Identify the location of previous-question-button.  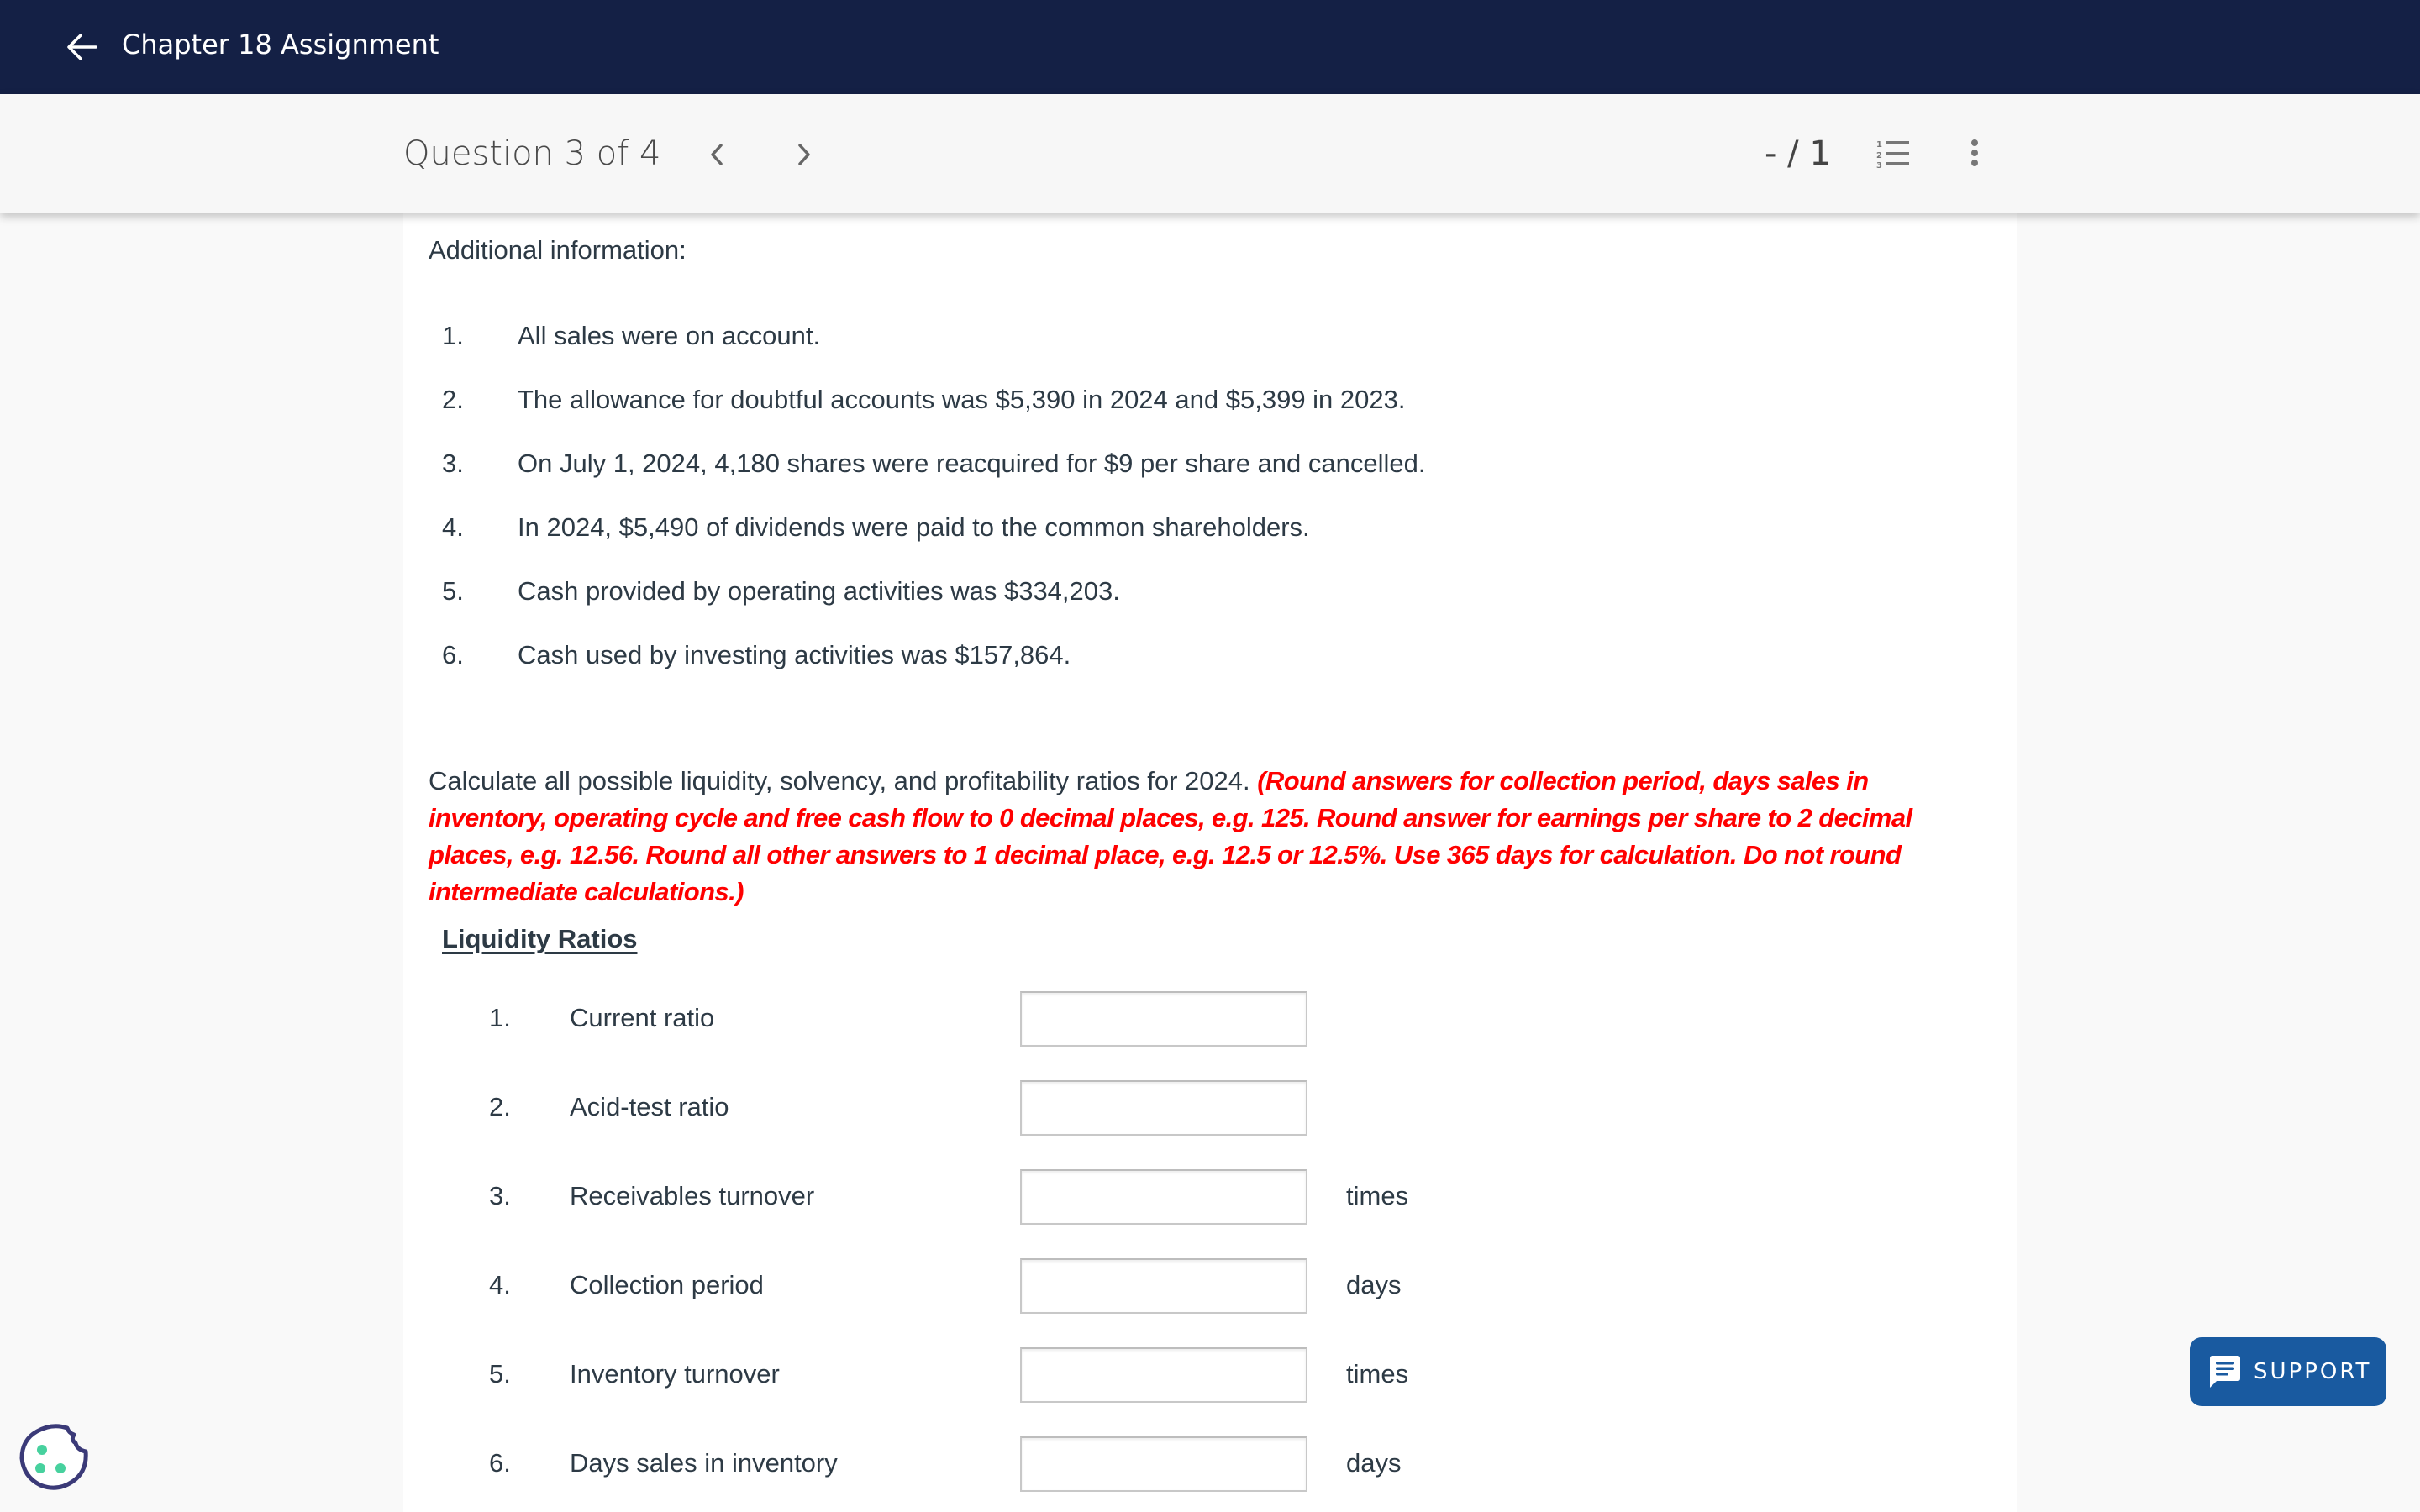
(717, 154).